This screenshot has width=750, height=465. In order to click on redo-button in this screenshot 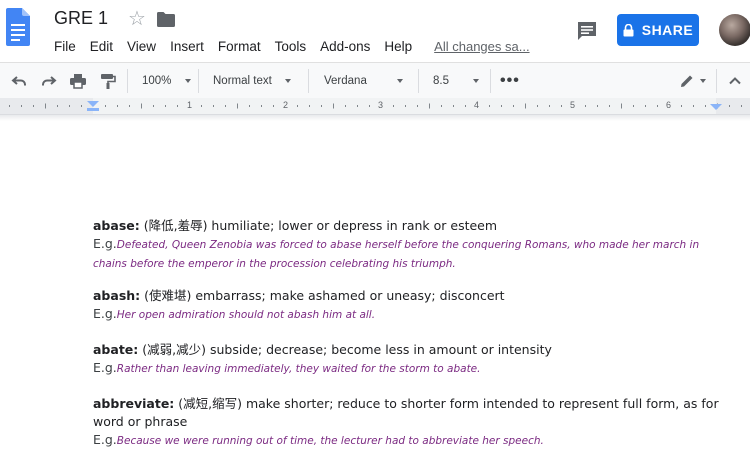, I will do `click(49, 81)`.